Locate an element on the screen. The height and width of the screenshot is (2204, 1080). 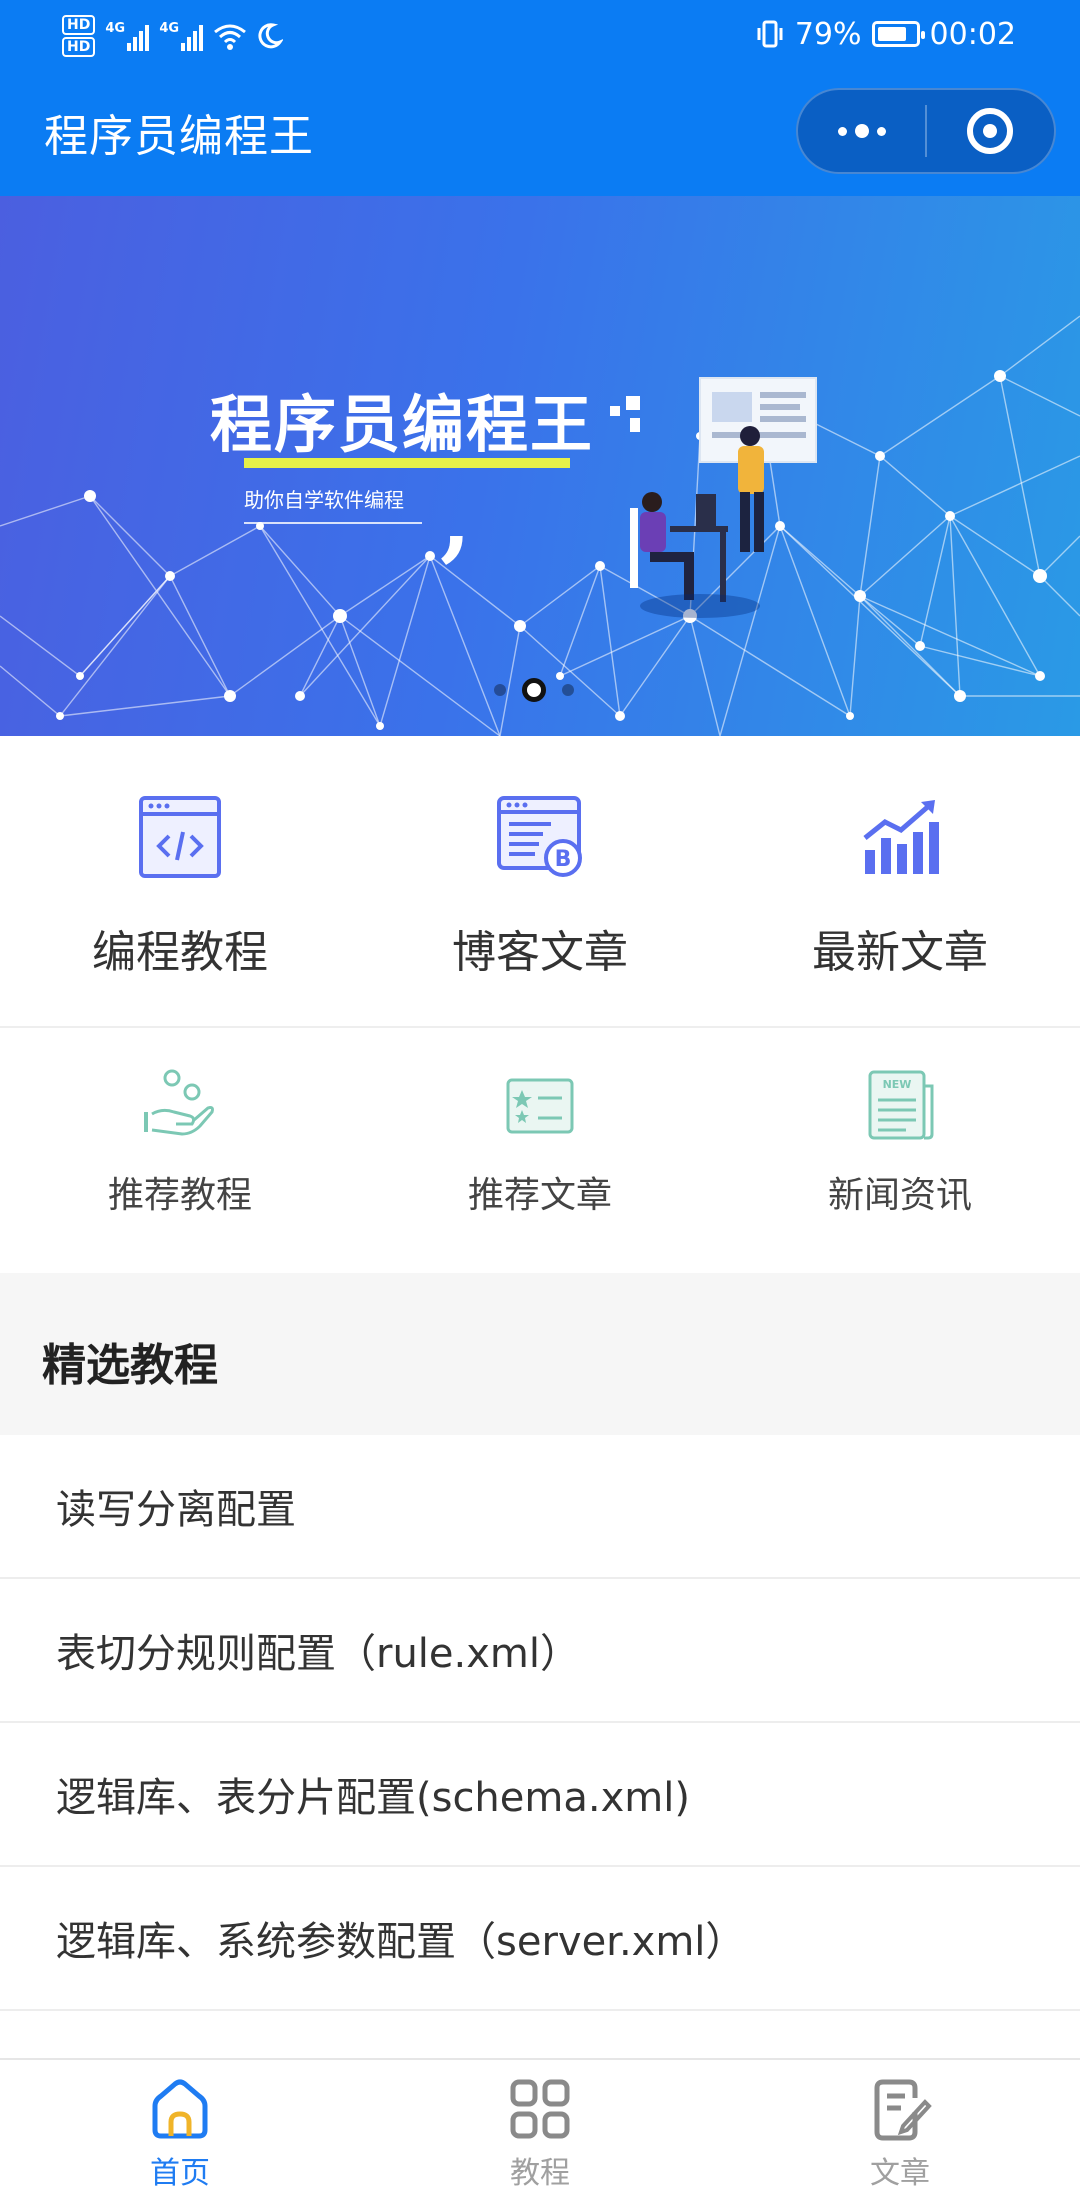
battery-percent: 79% is located at coordinates (828, 34).